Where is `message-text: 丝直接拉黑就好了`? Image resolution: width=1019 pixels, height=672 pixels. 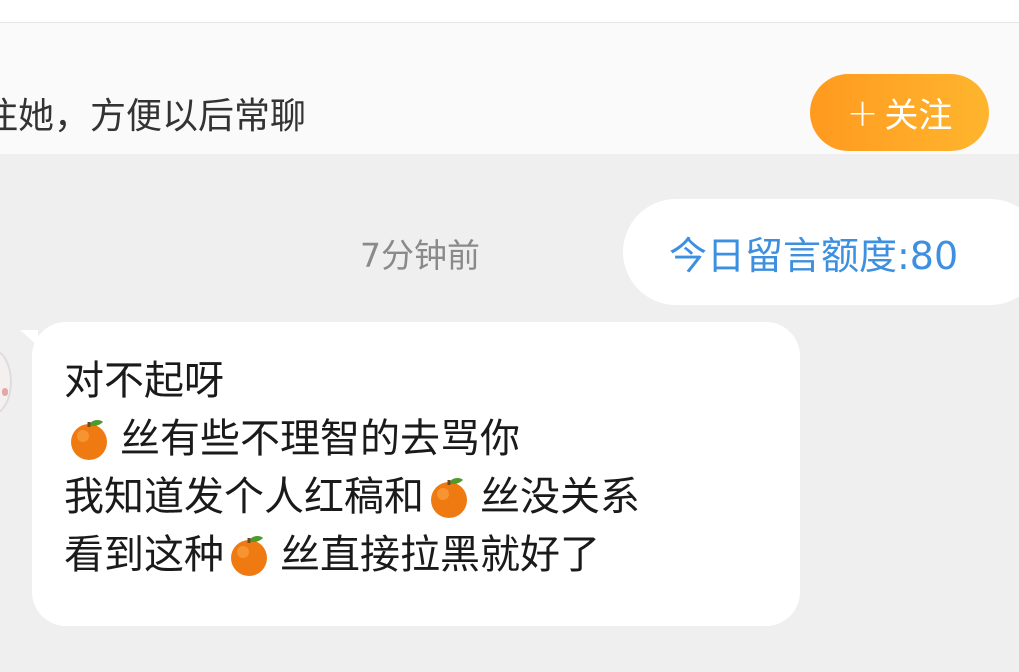
message-text: 丝直接拉黑就好了 is located at coordinates (440, 555).